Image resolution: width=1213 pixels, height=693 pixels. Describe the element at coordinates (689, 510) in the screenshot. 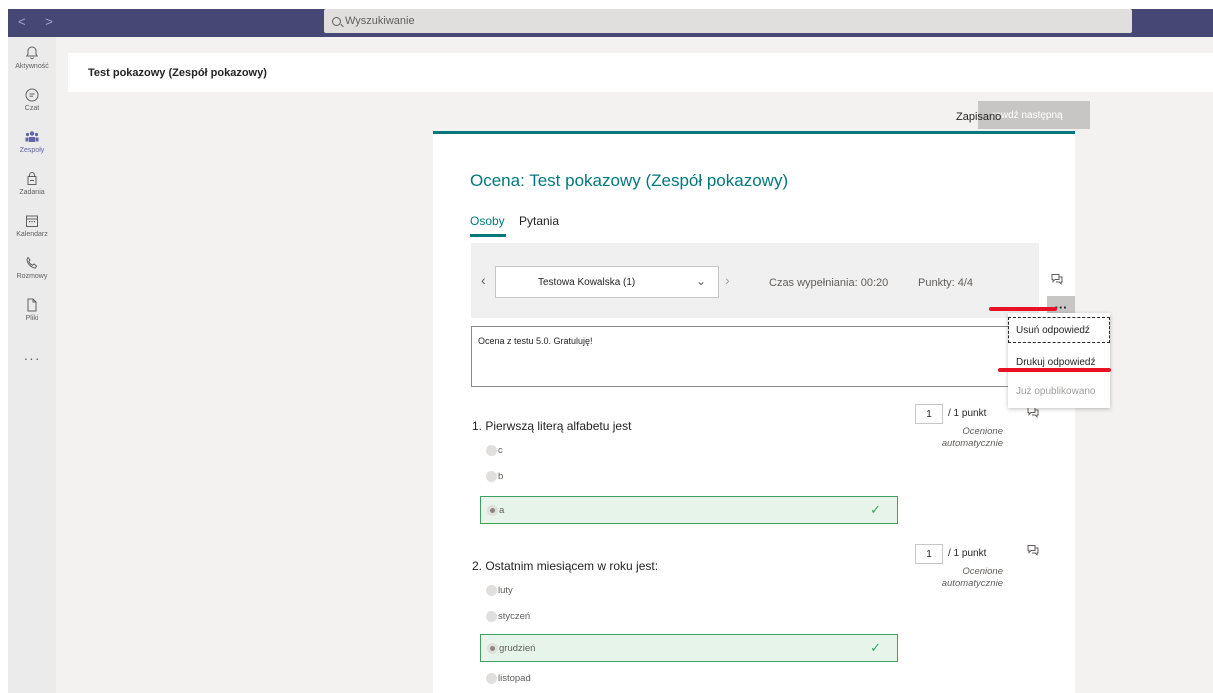

I see `correct-answer-box: a ✓` at that location.